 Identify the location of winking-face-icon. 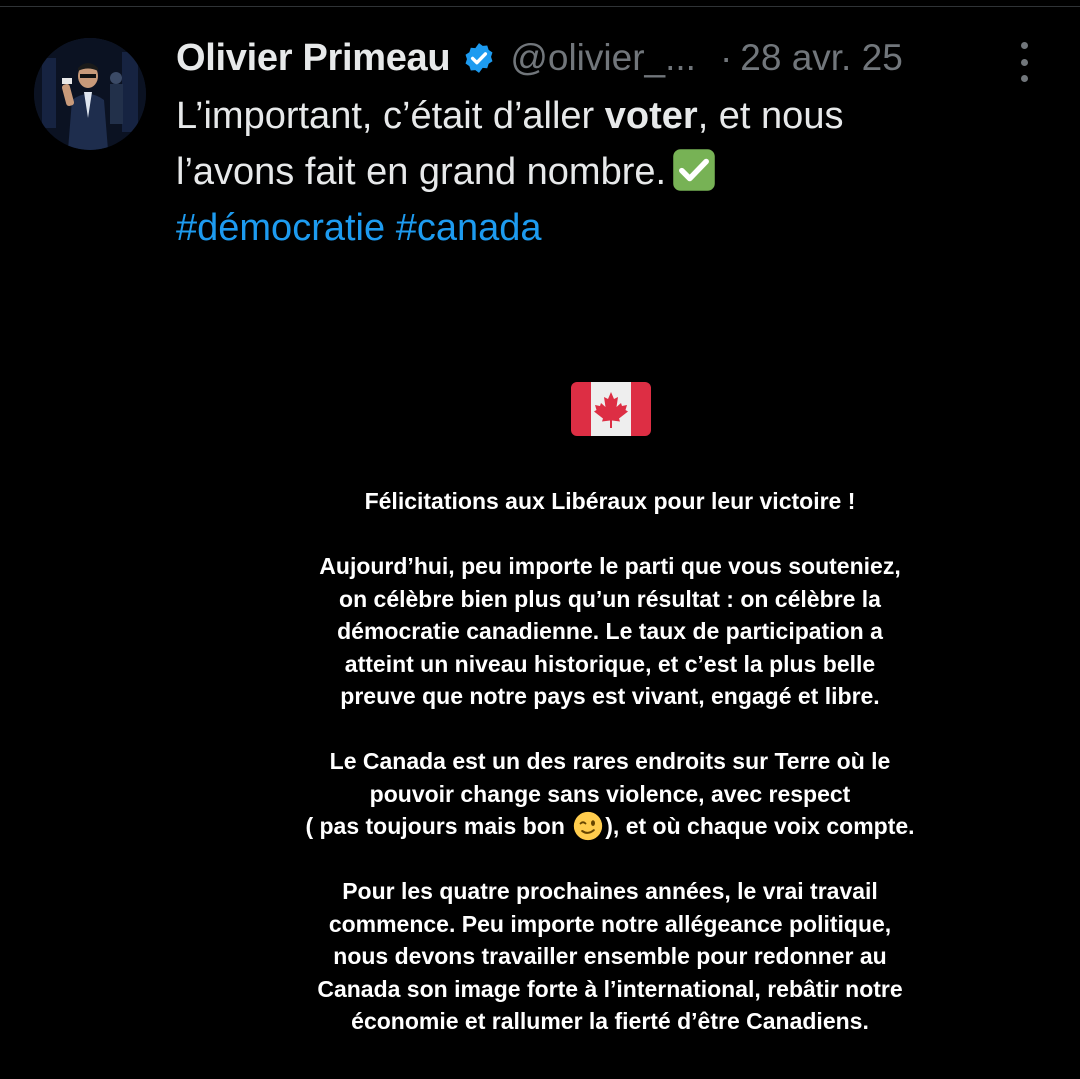
(588, 826).